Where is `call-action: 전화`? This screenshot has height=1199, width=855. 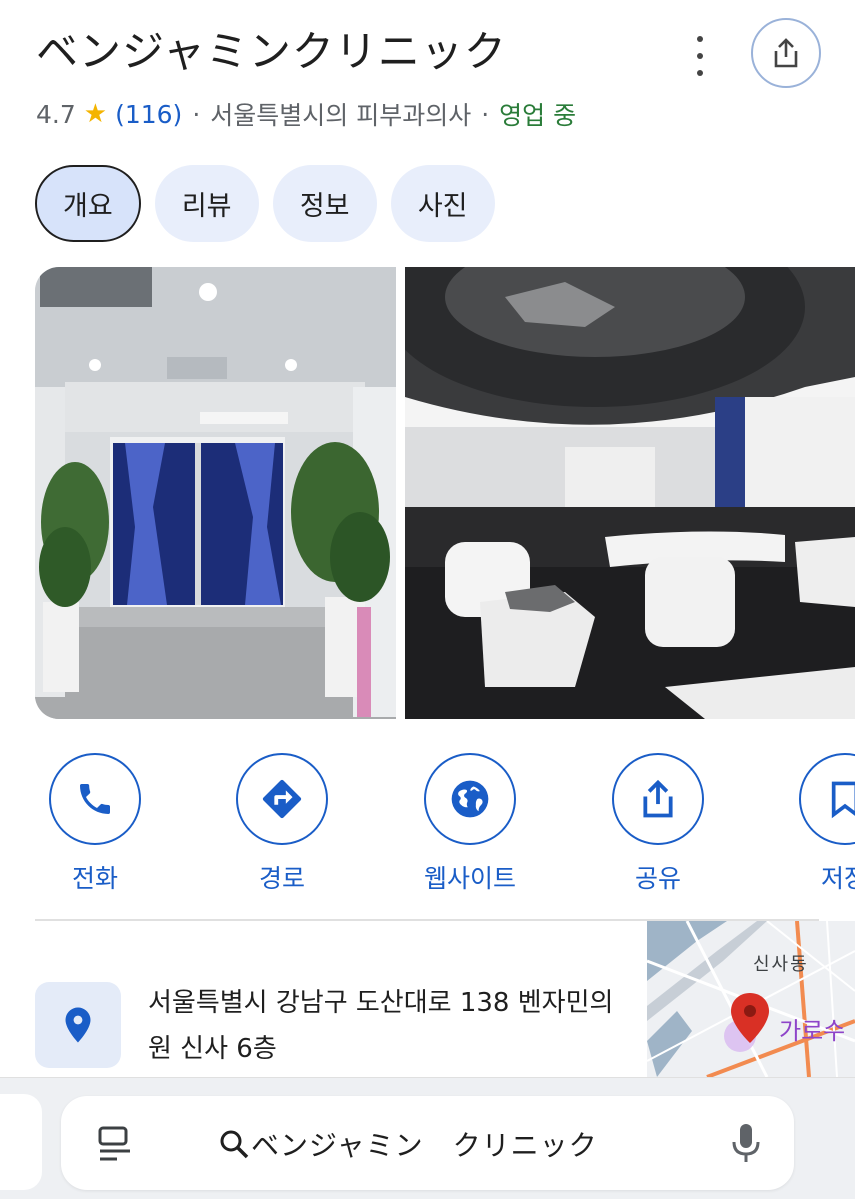 call-action: 전화 is located at coordinates (95, 824).